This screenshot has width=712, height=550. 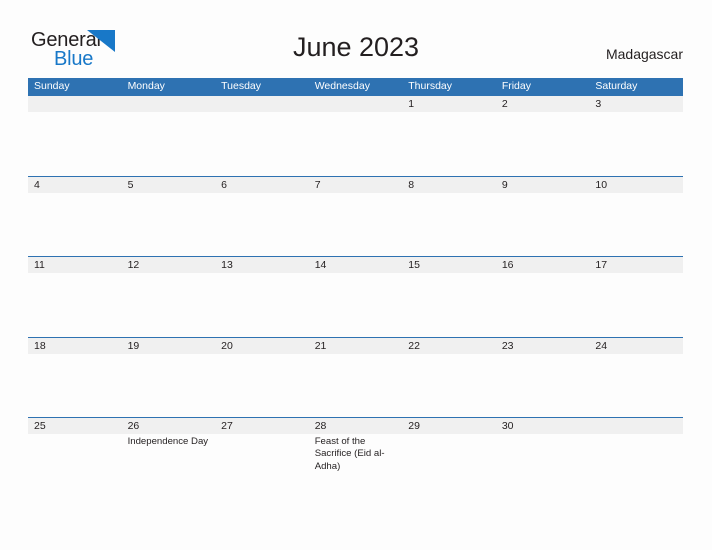 What do you see at coordinates (598, 104) in the screenshot?
I see `day-number: 3` at bounding box center [598, 104].